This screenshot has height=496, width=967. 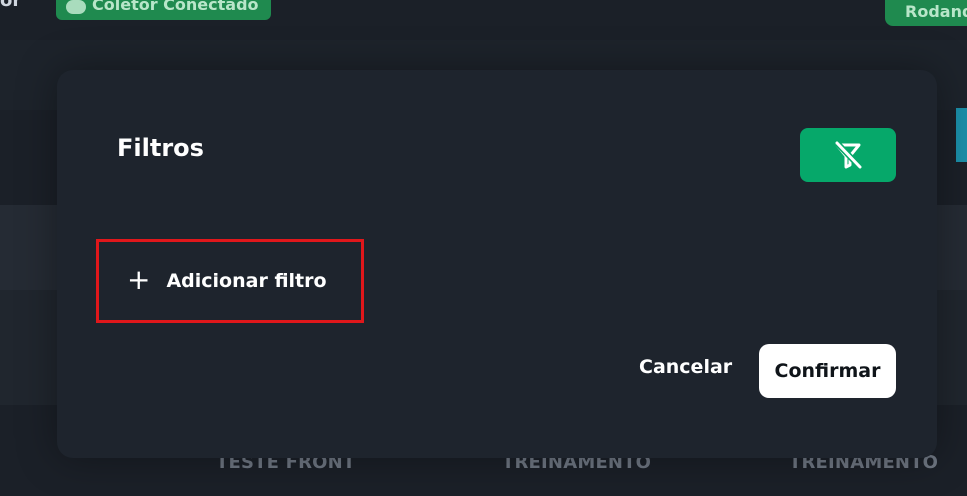 I want to click on running-status-badge: Rodando, so click(x=926, y=13).